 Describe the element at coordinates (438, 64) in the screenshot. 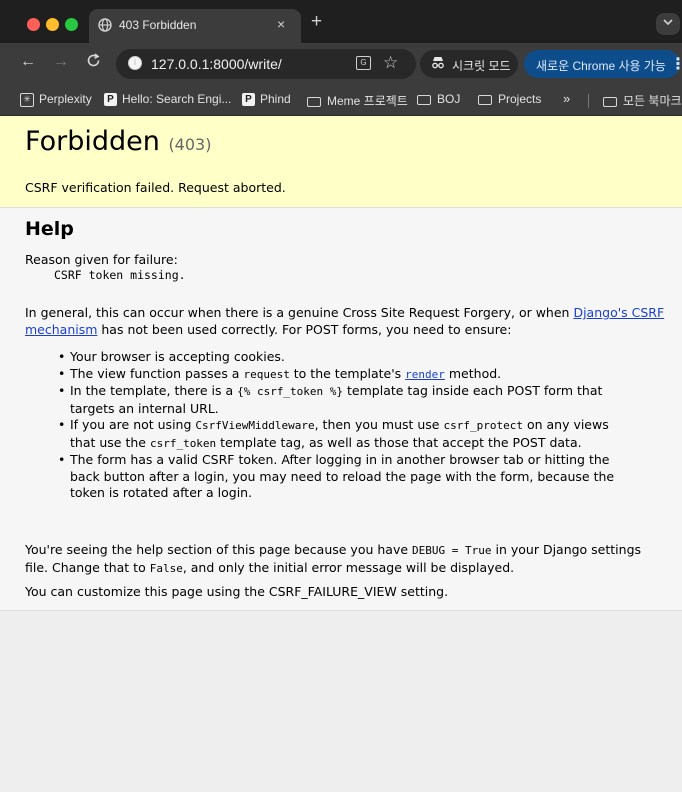

I see `incognito-icon` at that location.